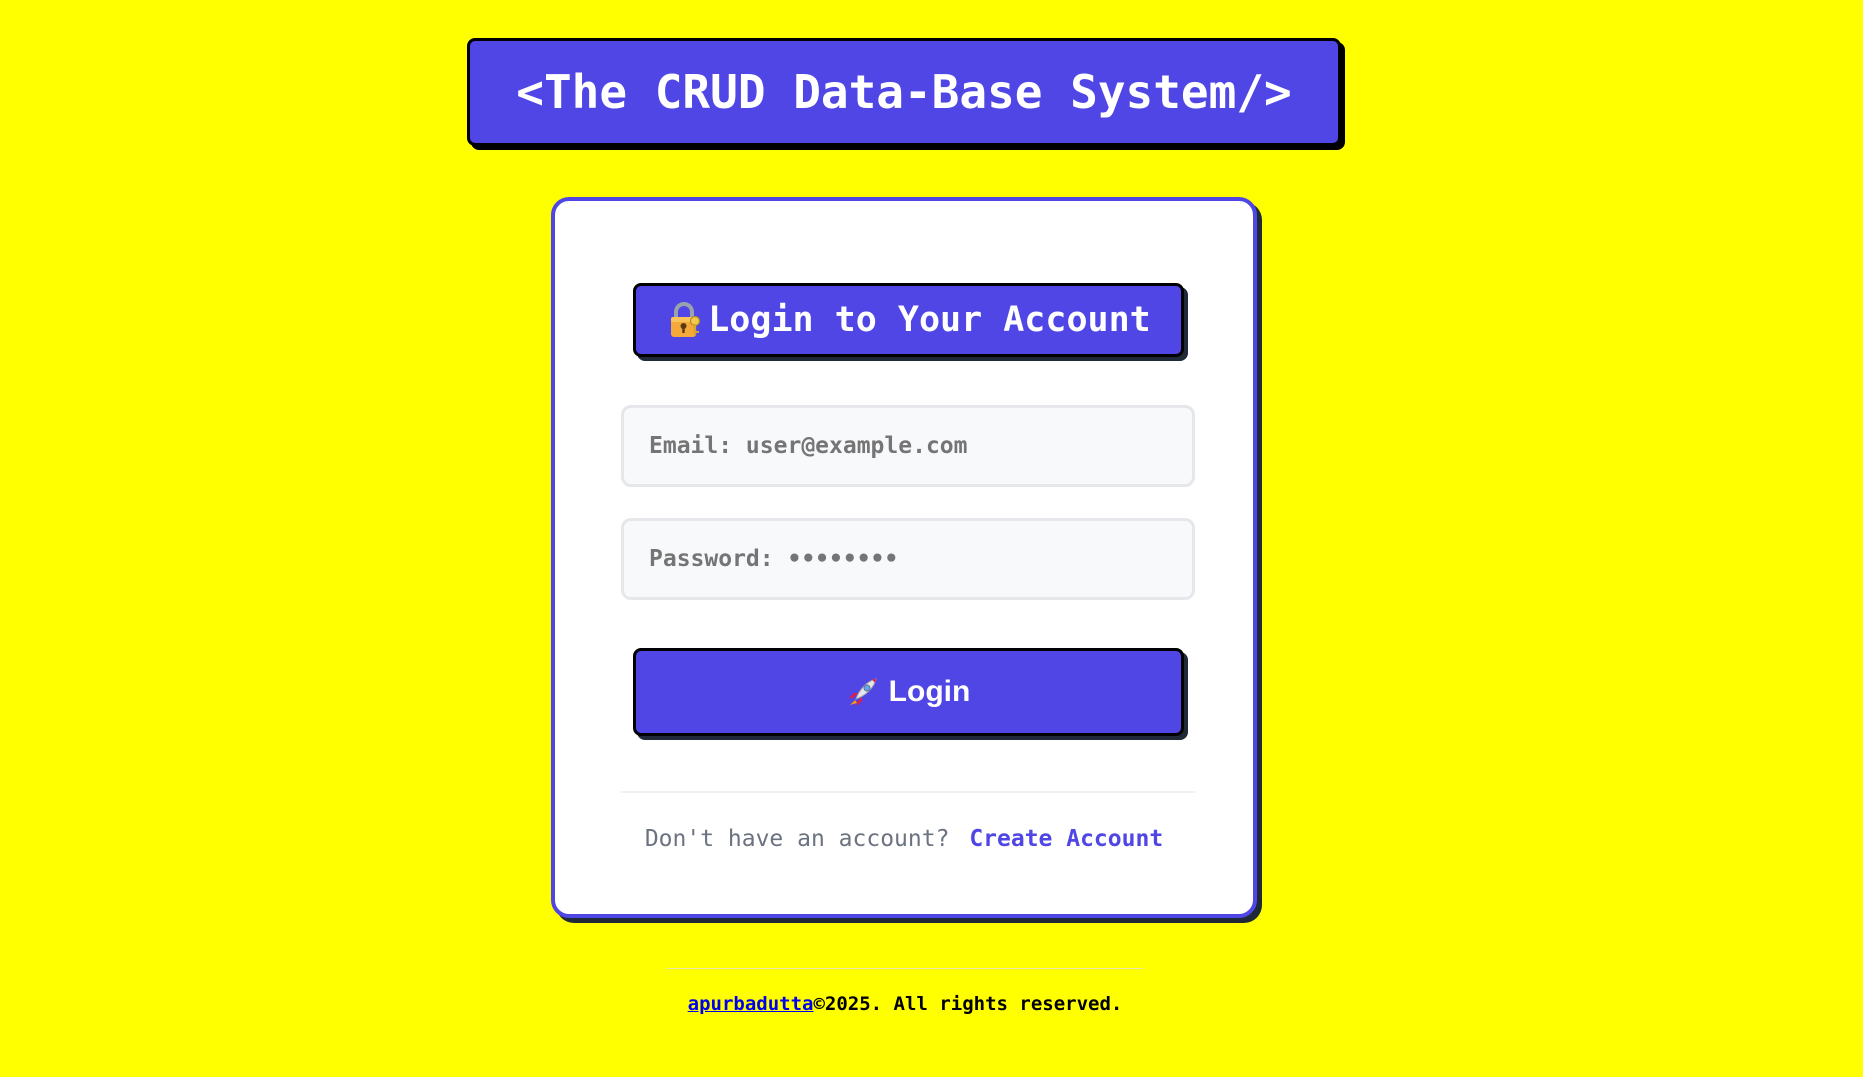 The image size is (1863, 1077). Describe the element at coordinates (751, 1004) in the screenshot. I see `author-link: apurbadutta` at that location.